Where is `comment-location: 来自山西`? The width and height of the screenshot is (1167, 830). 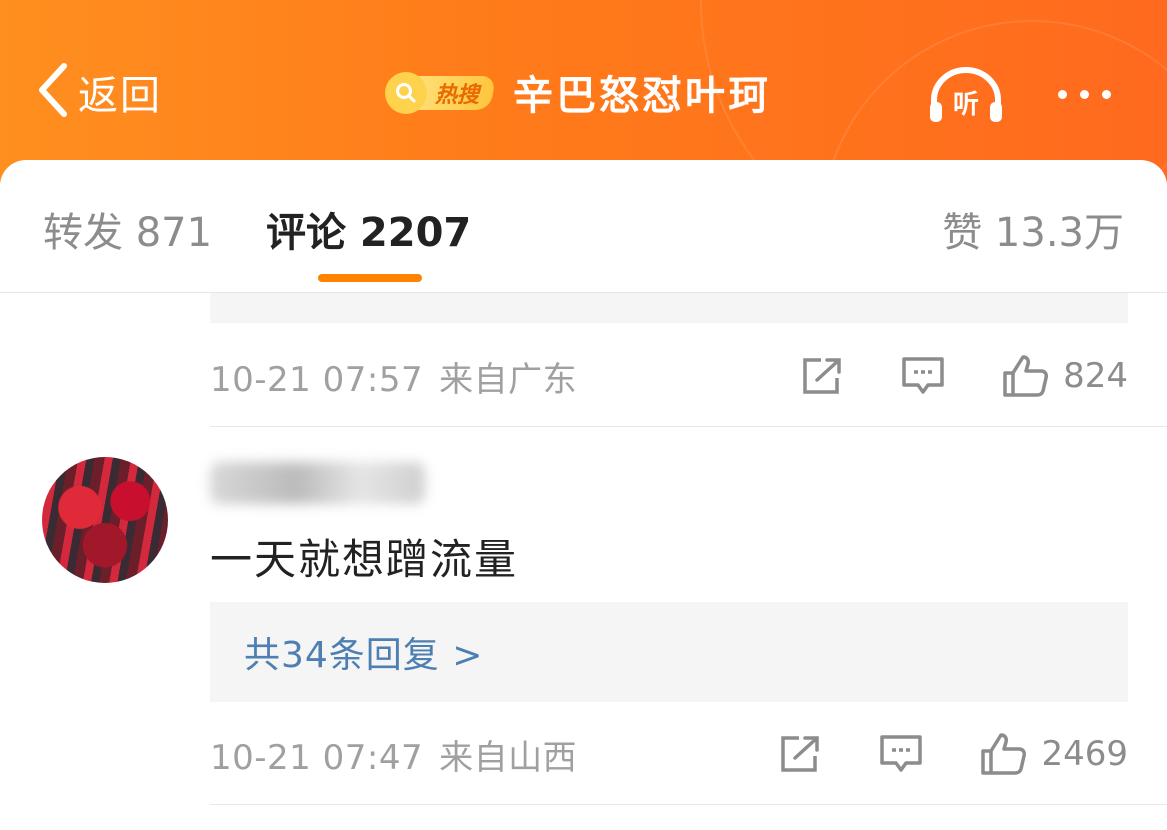
comment-location: 来自山西 is located at coordinates (508, 757).